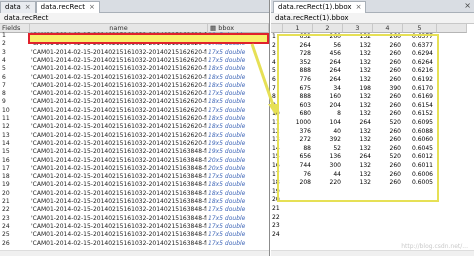  I want to click on panel-close-icon: ×, so click(467, 5).